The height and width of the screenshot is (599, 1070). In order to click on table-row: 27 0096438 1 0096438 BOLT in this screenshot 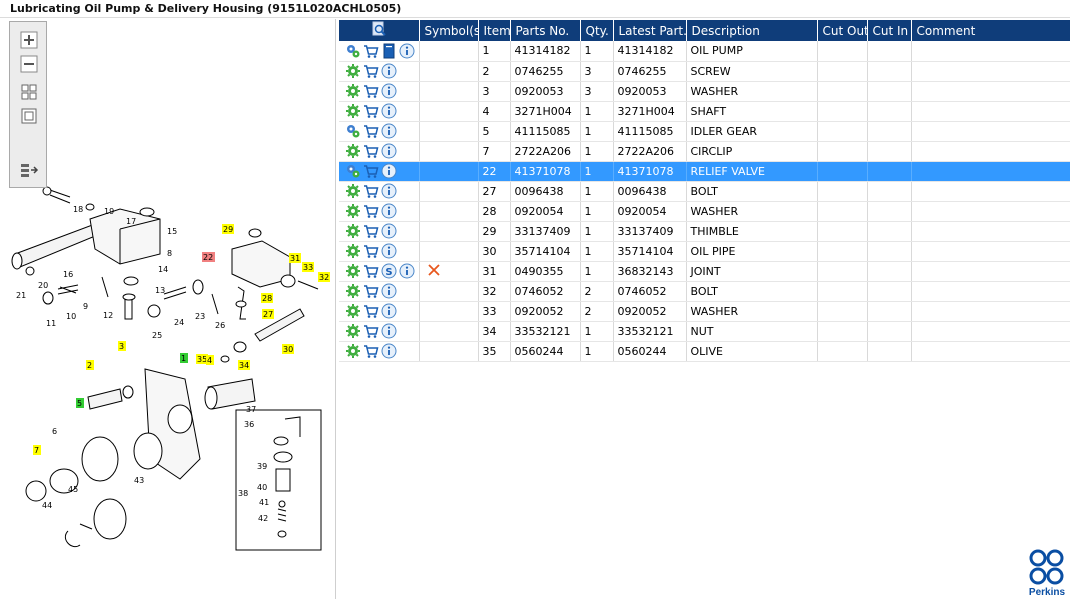, I will do `click(704, 191)`.